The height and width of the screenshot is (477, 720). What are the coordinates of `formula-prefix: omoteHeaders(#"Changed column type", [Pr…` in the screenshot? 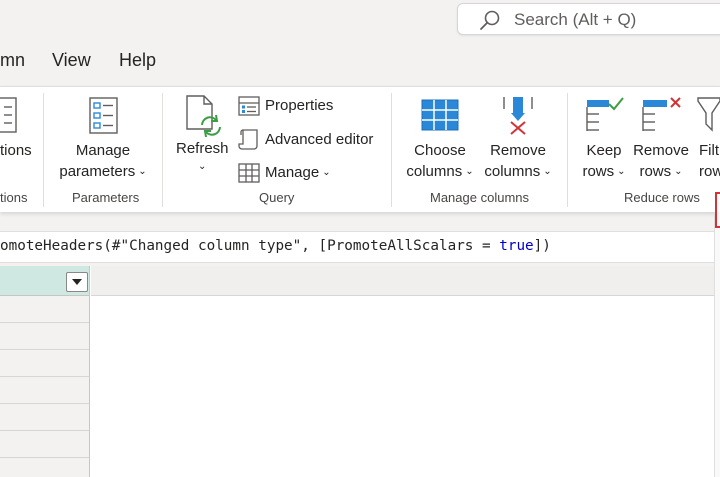 It's located at (250, 246).